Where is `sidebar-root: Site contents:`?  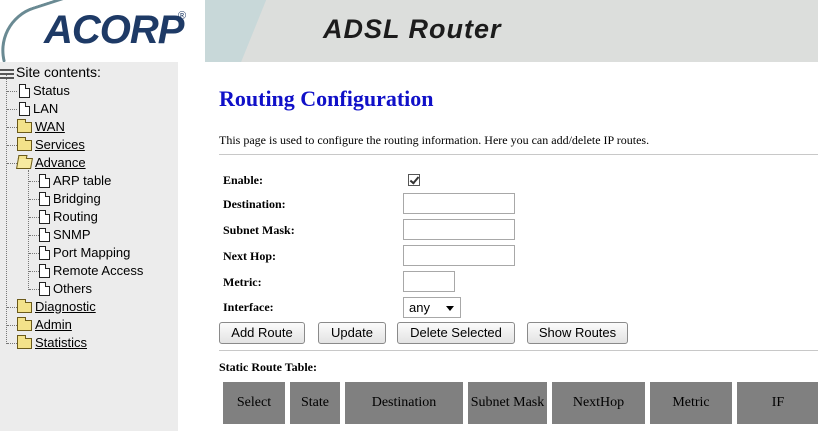 sidebar-root: Site contents: is located at coordinates (50, 72).